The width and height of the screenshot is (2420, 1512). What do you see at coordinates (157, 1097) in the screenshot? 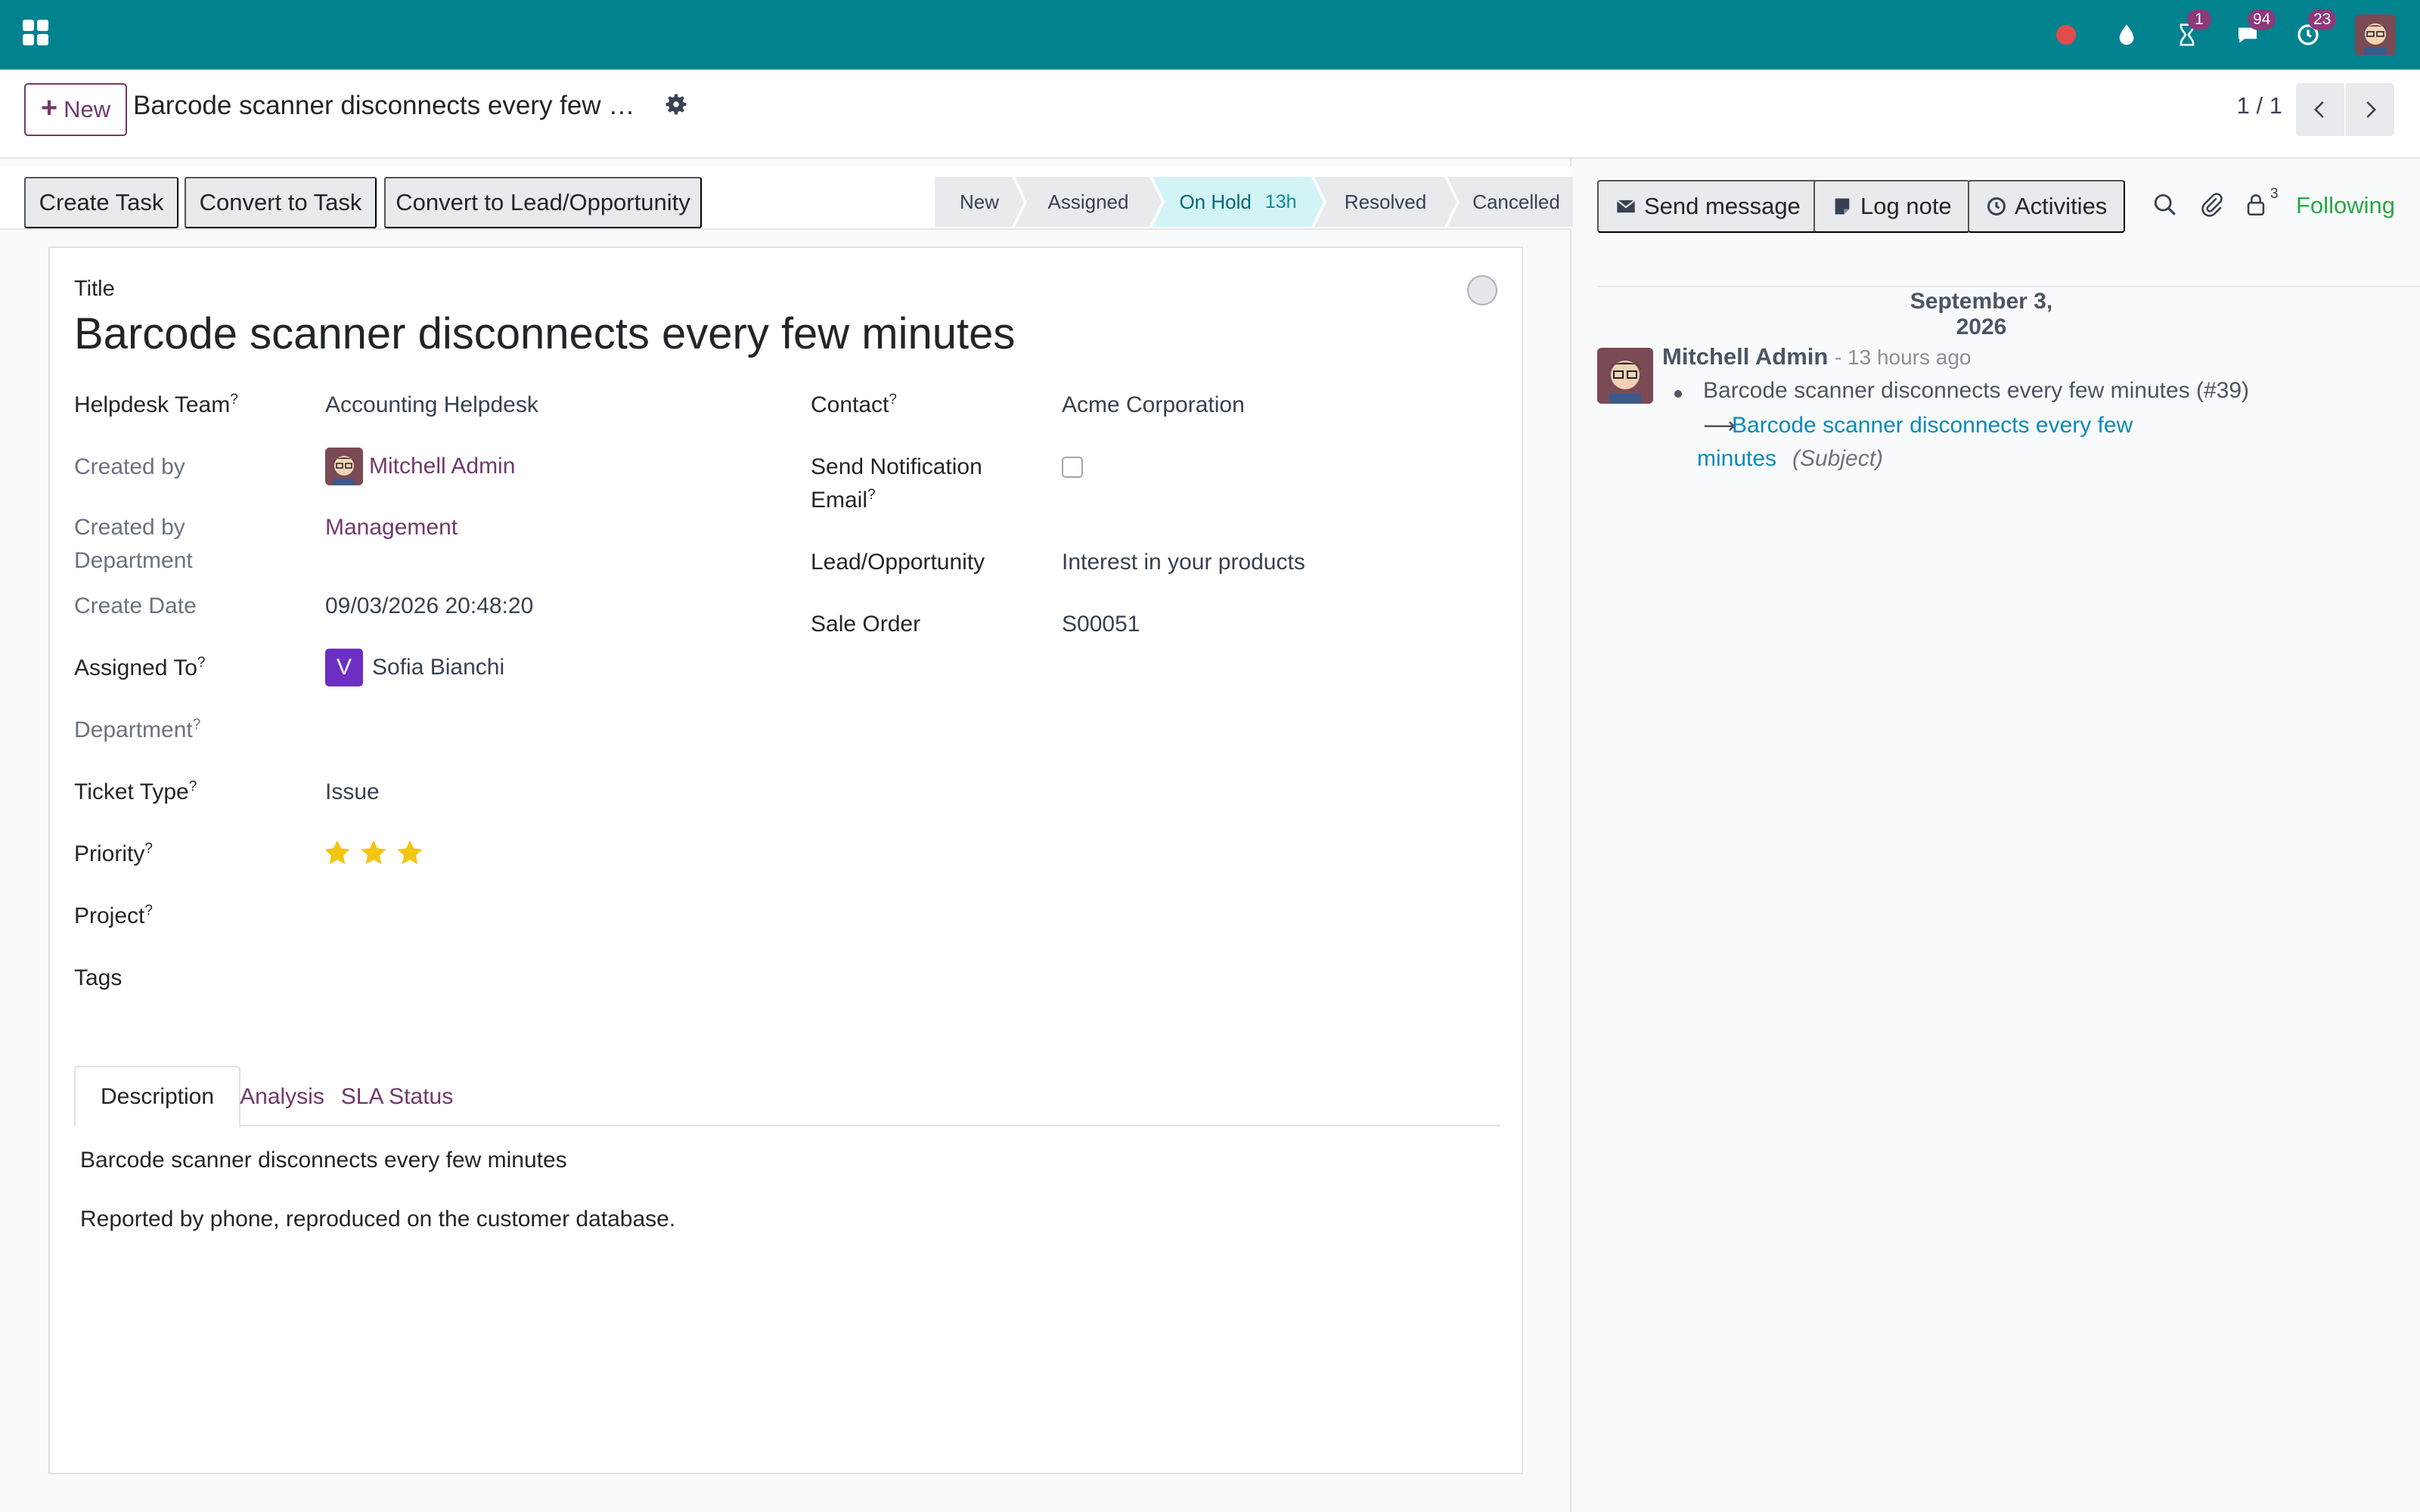
I see `tab-description: Description` at bounding box center [157, 1097].